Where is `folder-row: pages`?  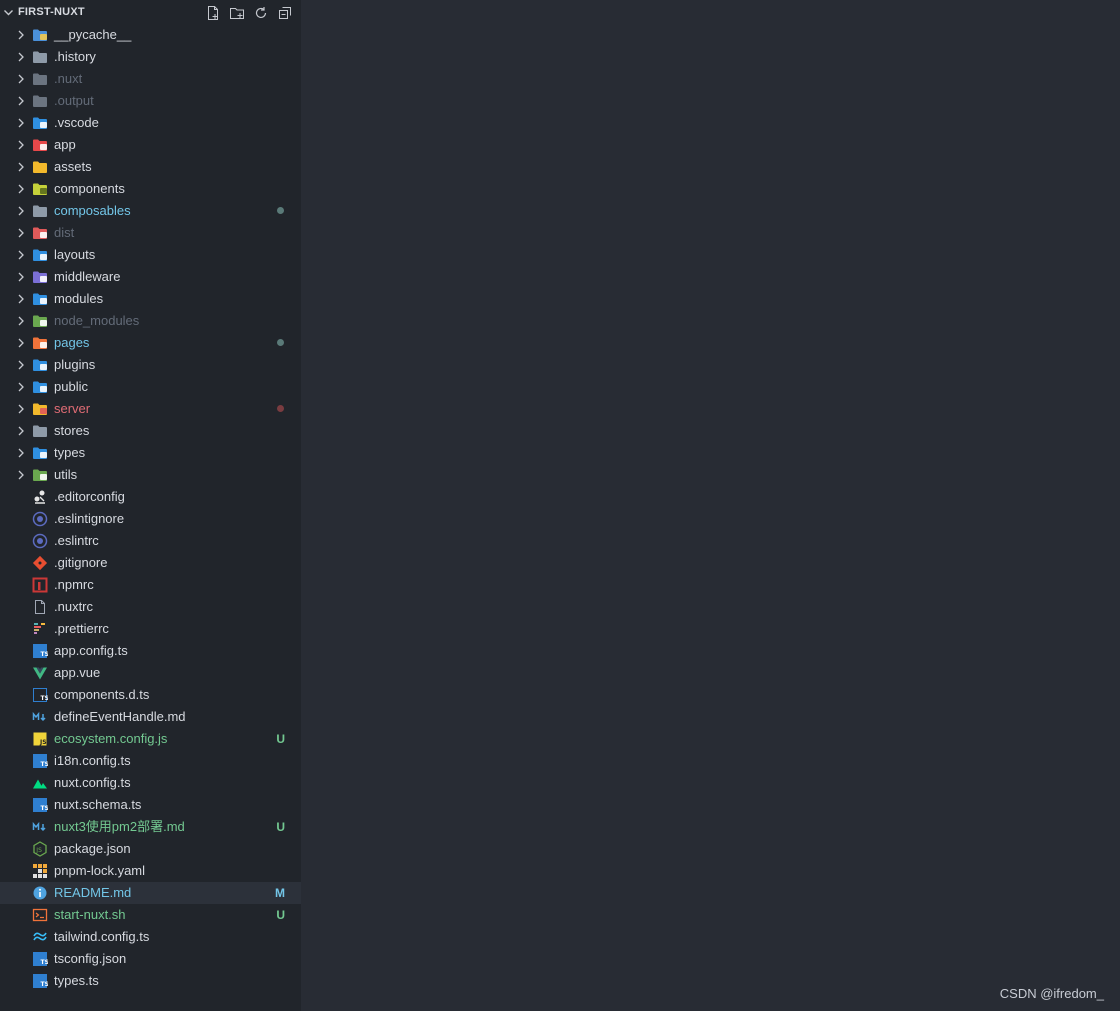 folder-row: pages is located at coordinates (150, 343).